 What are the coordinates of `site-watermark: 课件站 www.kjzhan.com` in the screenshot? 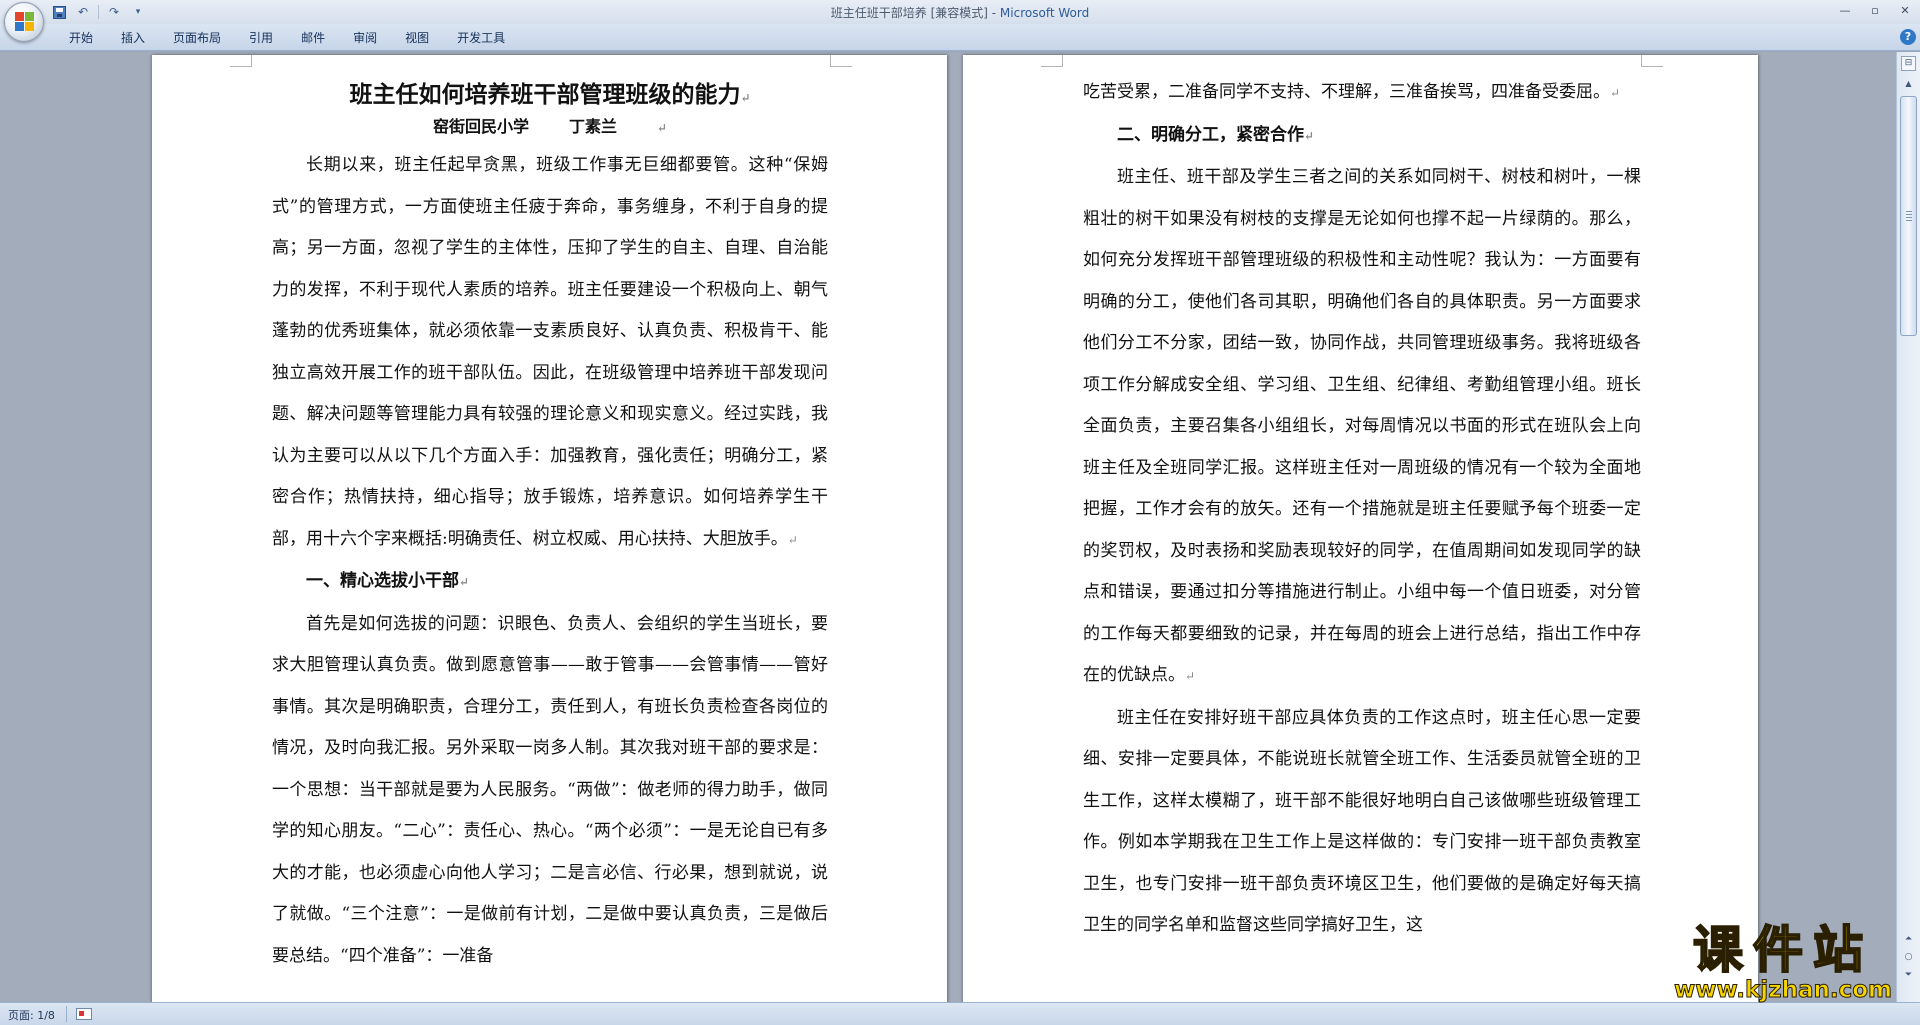 It's located at (1783, 962).